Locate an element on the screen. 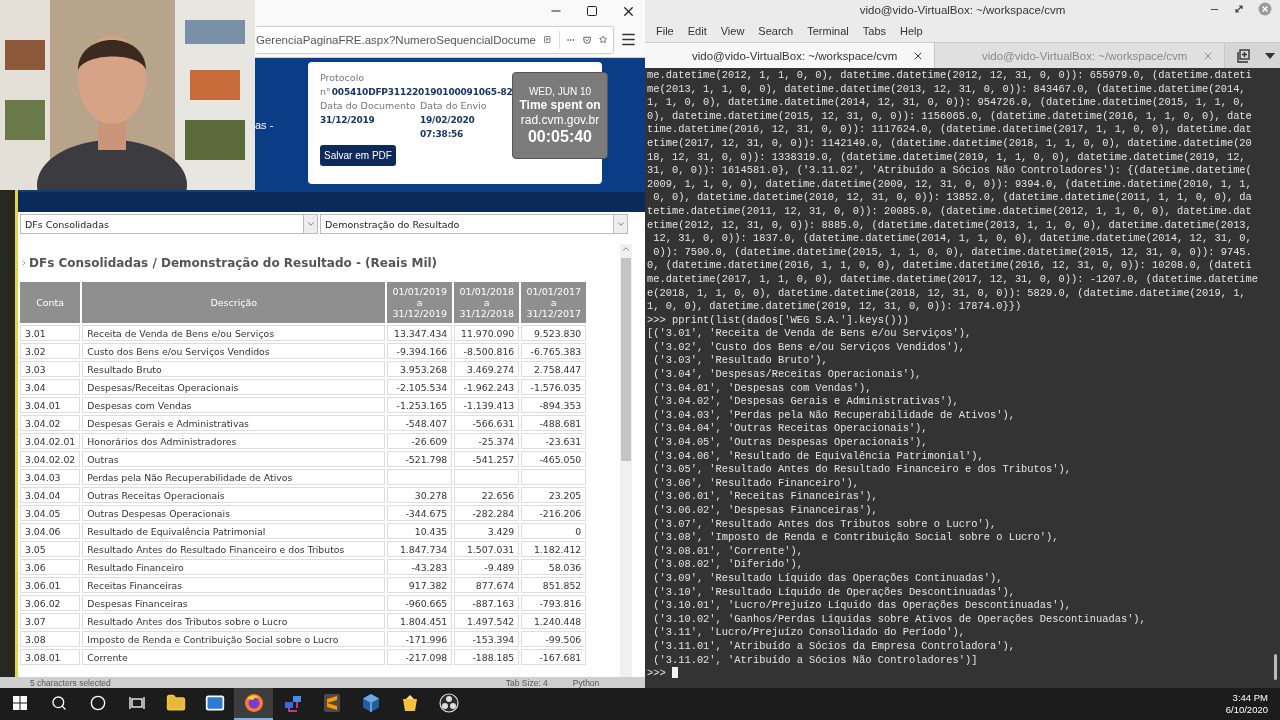 The width and height of the screenshot is (1280, 720). dropdown-select: Demonstração do Resultado is located at coordinates (474, 224).